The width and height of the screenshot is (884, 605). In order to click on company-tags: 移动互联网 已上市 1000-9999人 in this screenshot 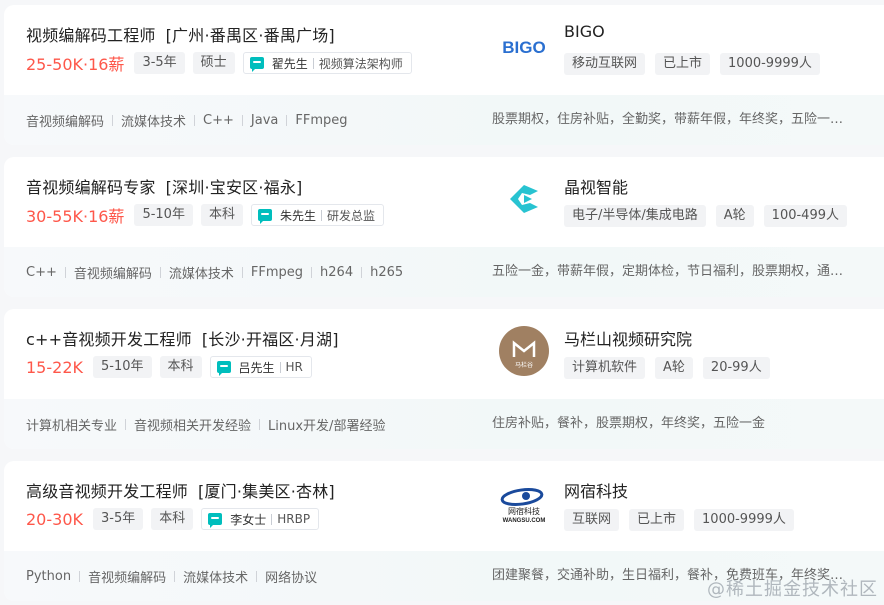, I will do `click(697, 64)`.